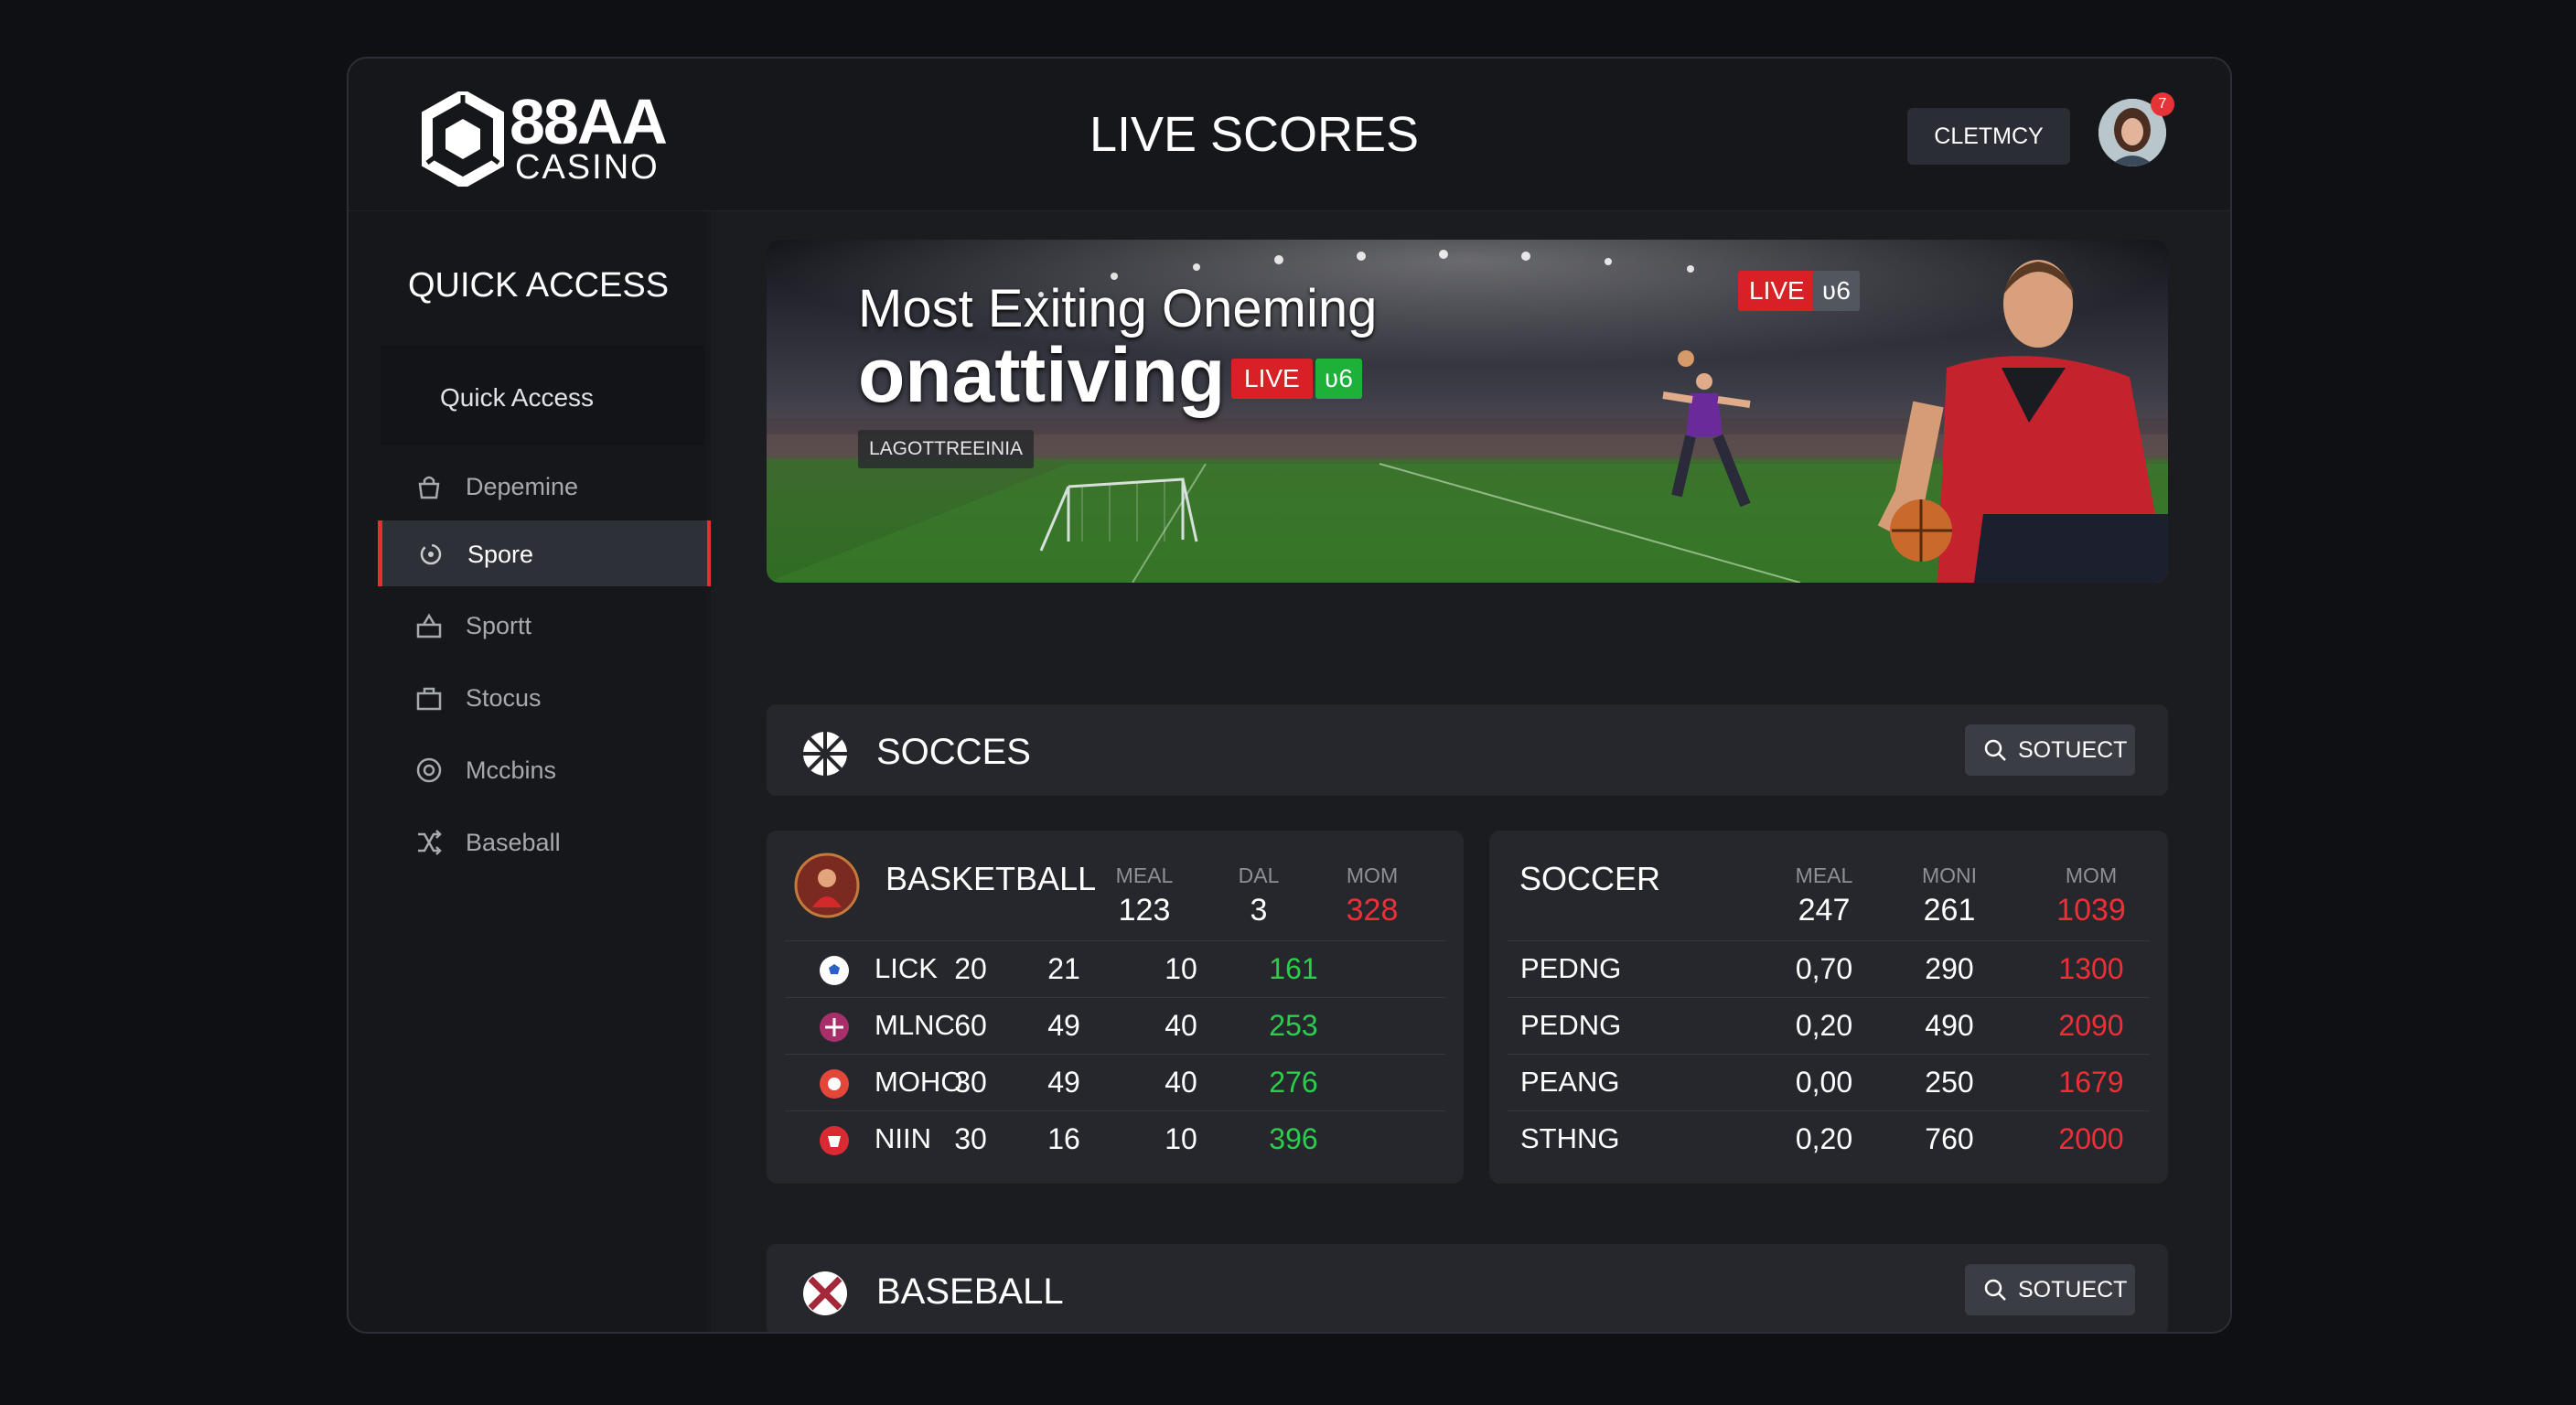 The width and height of the screenshot is (2576, 1405). I want to click on column-total: 247, so click(1825, 910).